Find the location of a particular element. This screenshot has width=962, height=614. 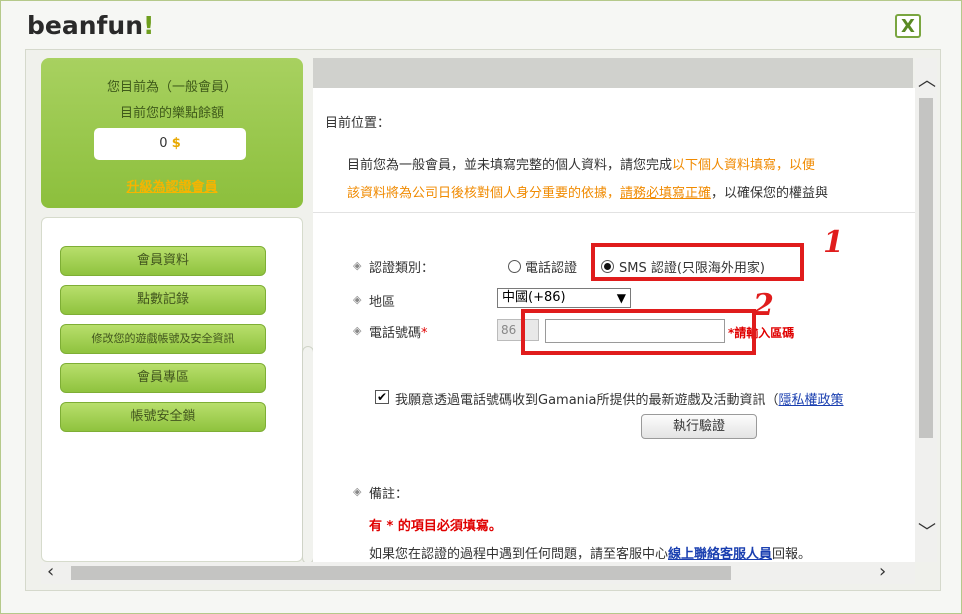

menu-item-edit-account: 修改您的遊戲帳號及安全資訊 is located at coordinates (163, 339).